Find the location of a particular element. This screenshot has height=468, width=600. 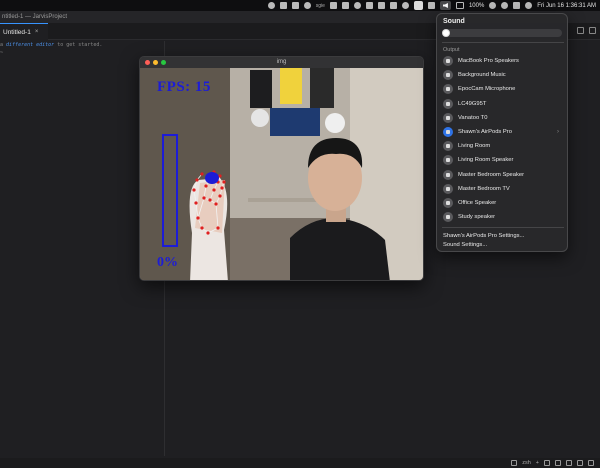

status-icon is located at coordinates (271, 5).